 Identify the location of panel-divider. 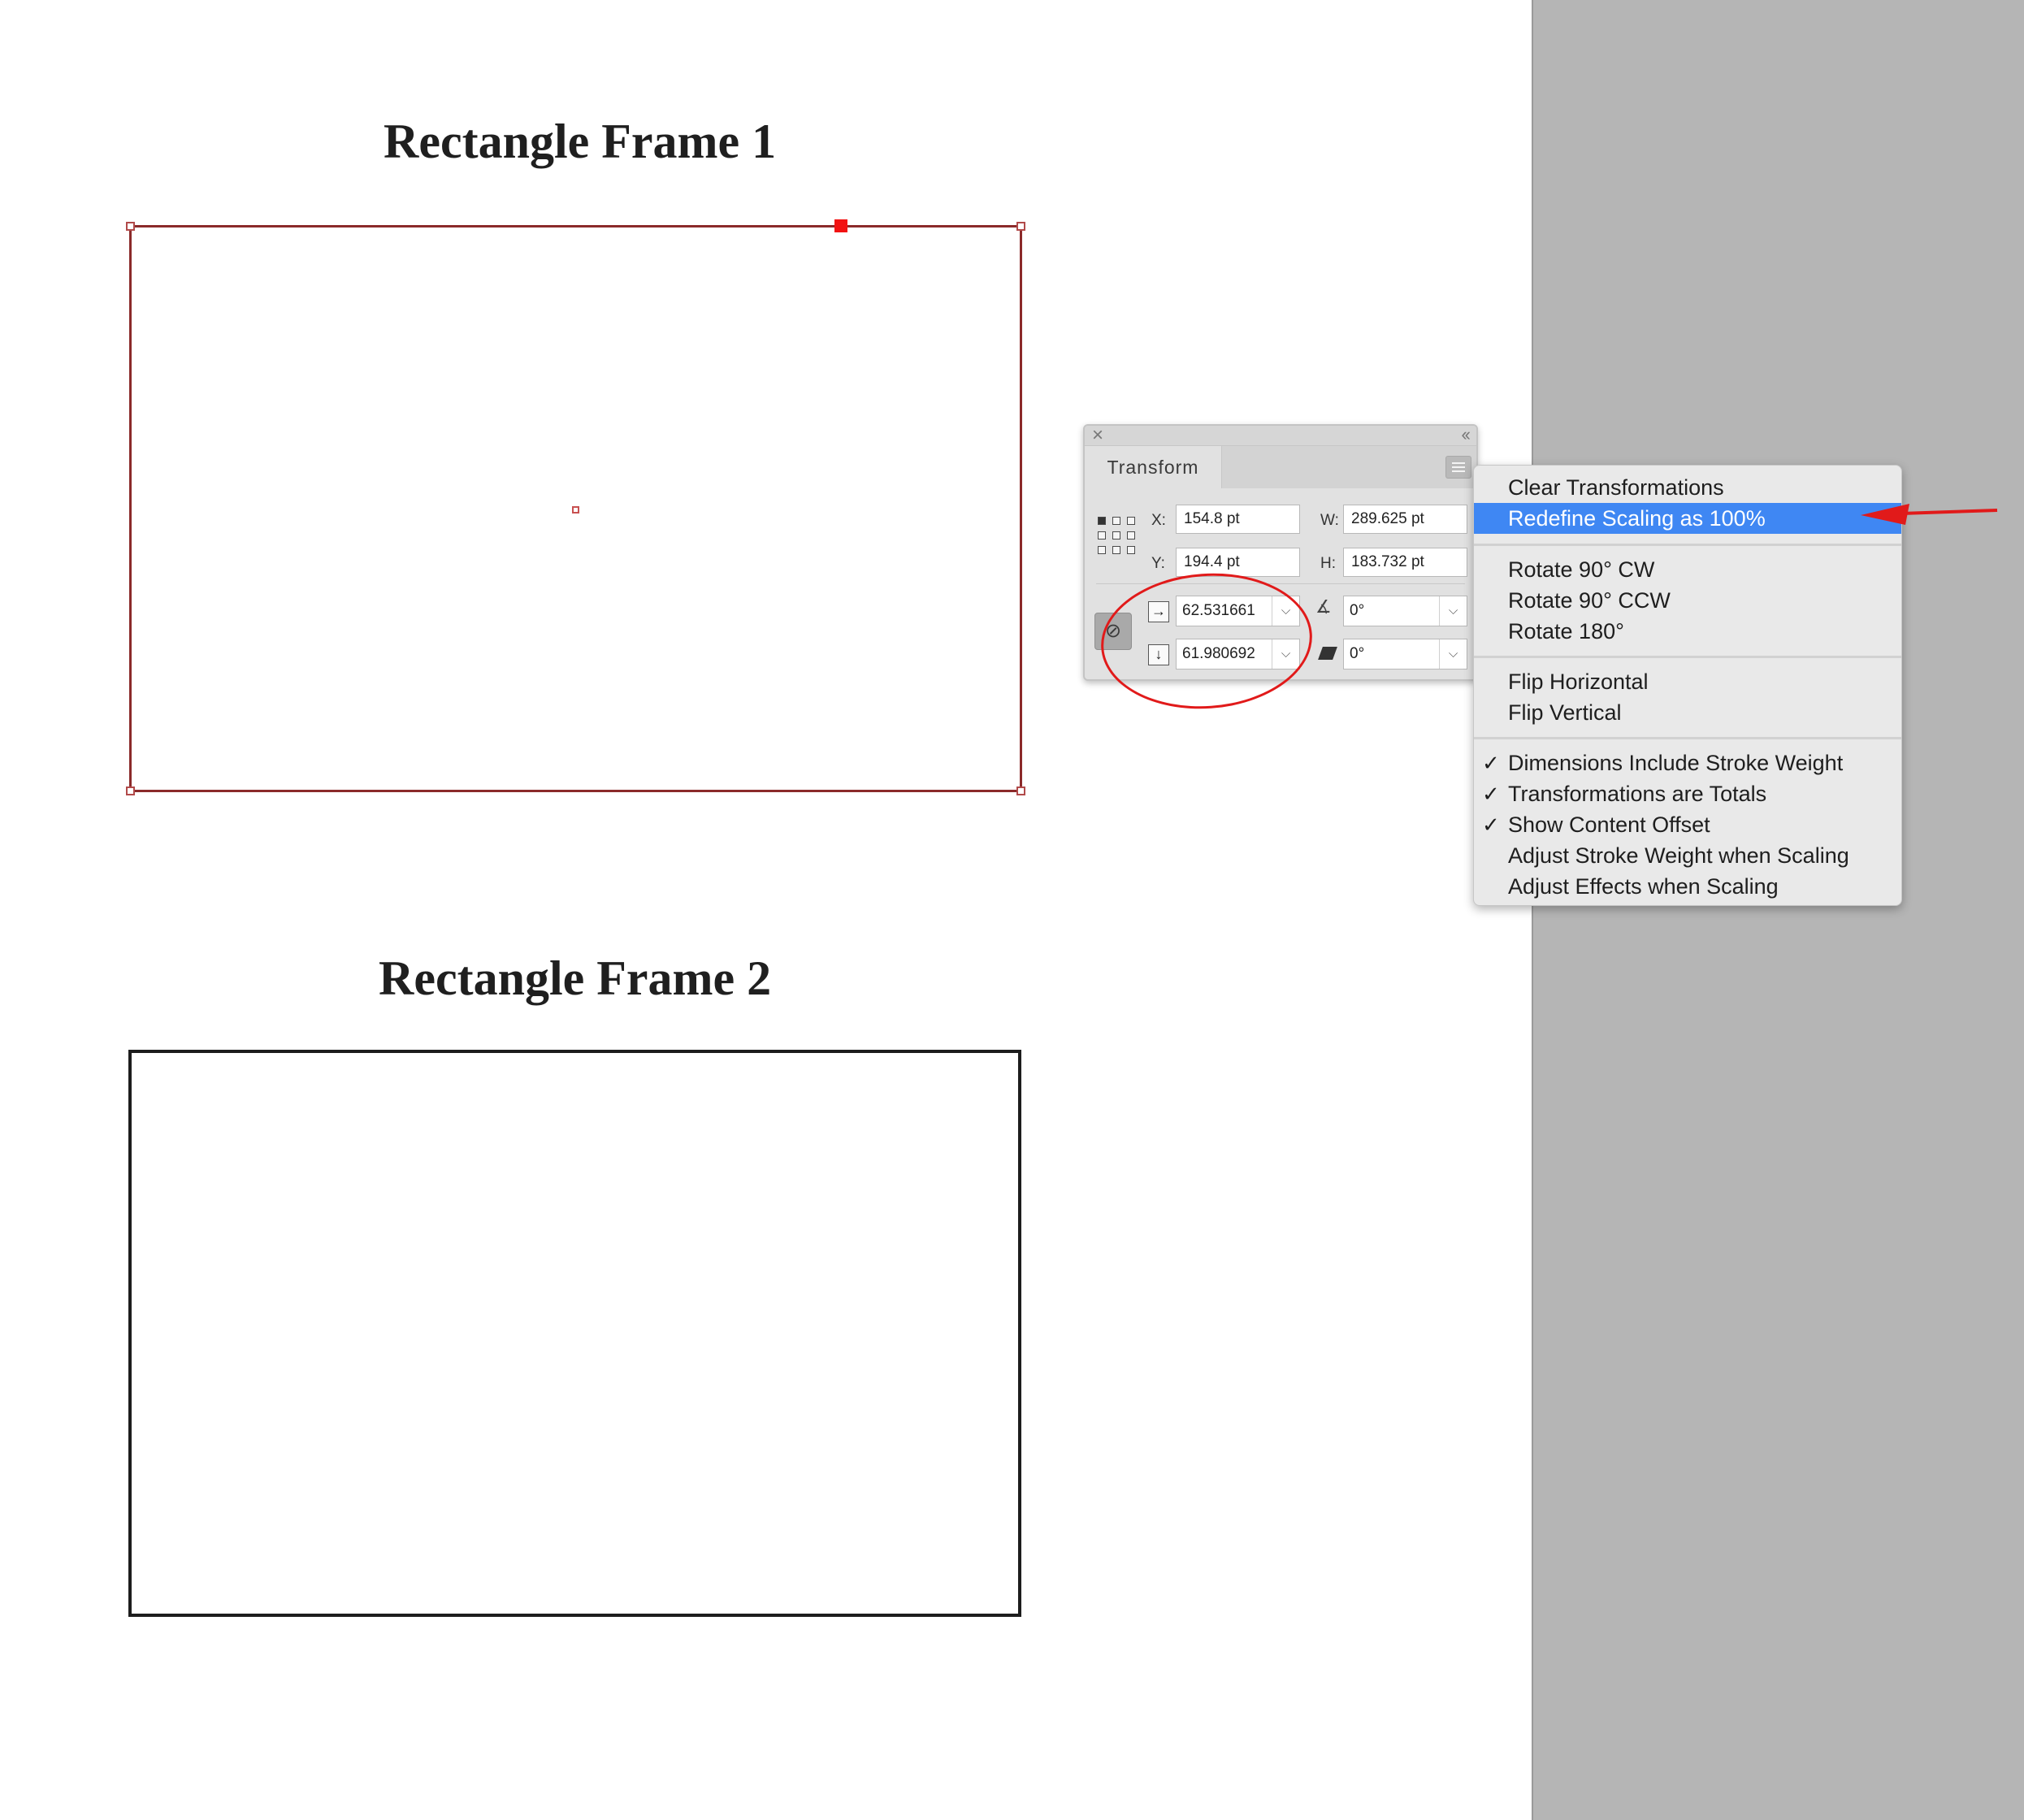
(1280, 583).